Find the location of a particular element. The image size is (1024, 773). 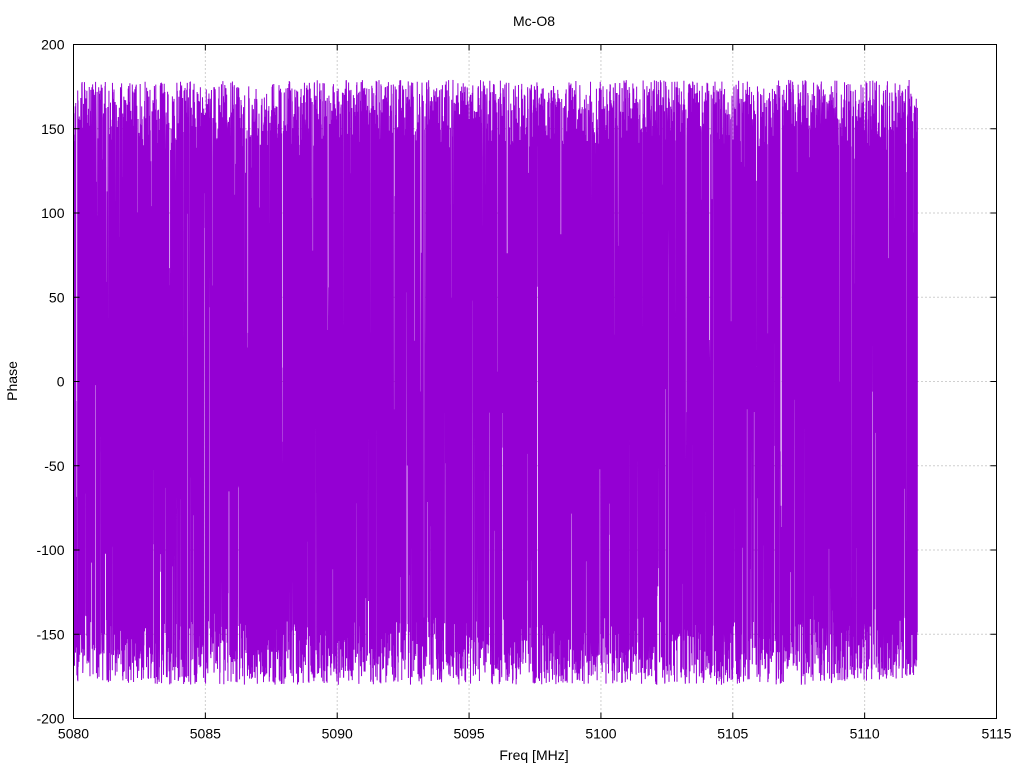

y-tick-label: 150 is located at coordinates (53, 129).